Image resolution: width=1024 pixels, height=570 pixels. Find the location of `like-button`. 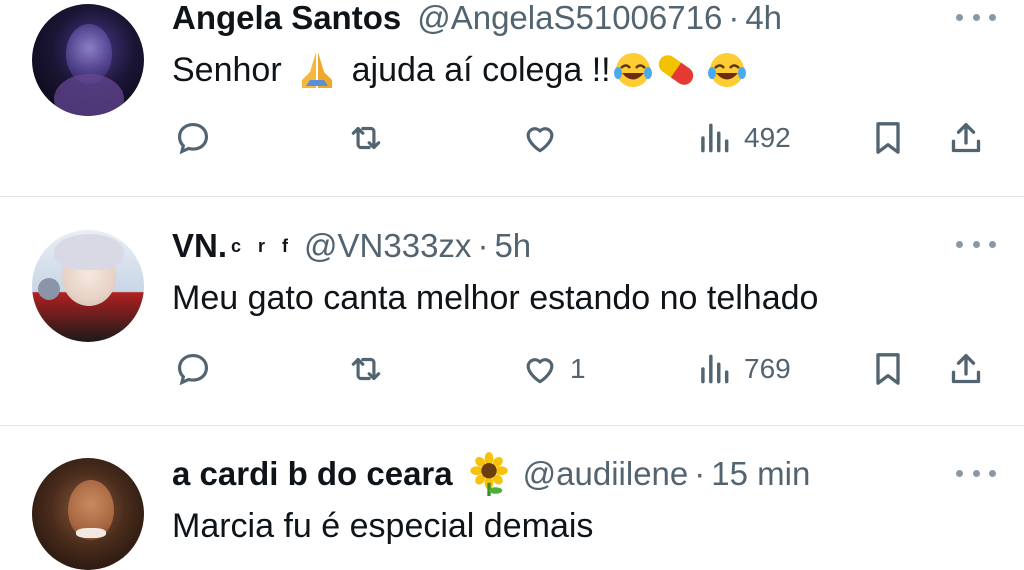

like-button is located at coordinates (545, 138).